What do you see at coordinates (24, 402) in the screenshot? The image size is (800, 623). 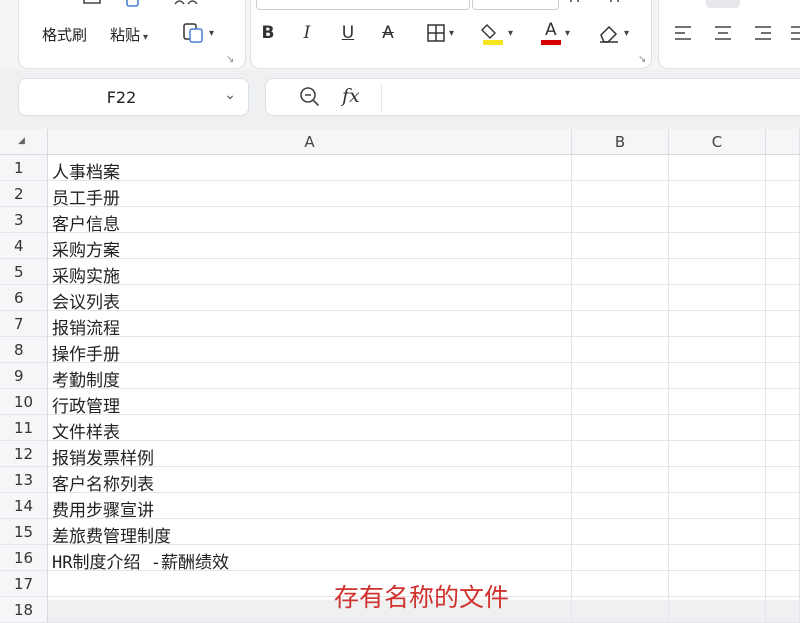 I see `row-header: 10` at bounding box center [24, 402].